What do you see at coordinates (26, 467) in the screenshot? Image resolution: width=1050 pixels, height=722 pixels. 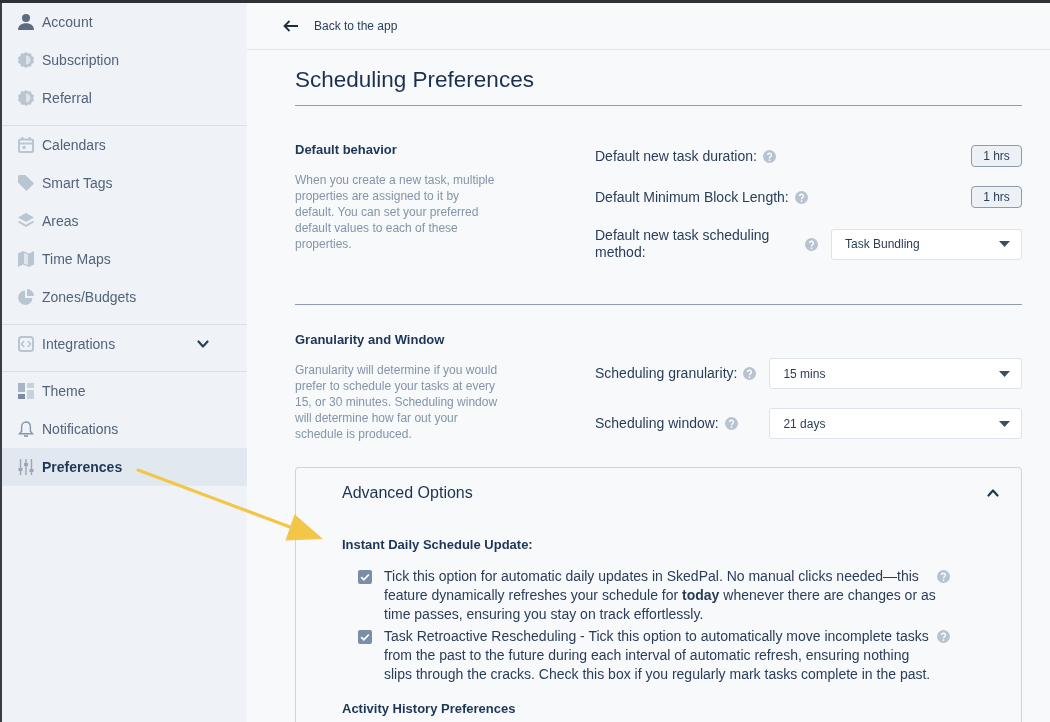 I see `sliders-icon` at bounding box center [26, 467].